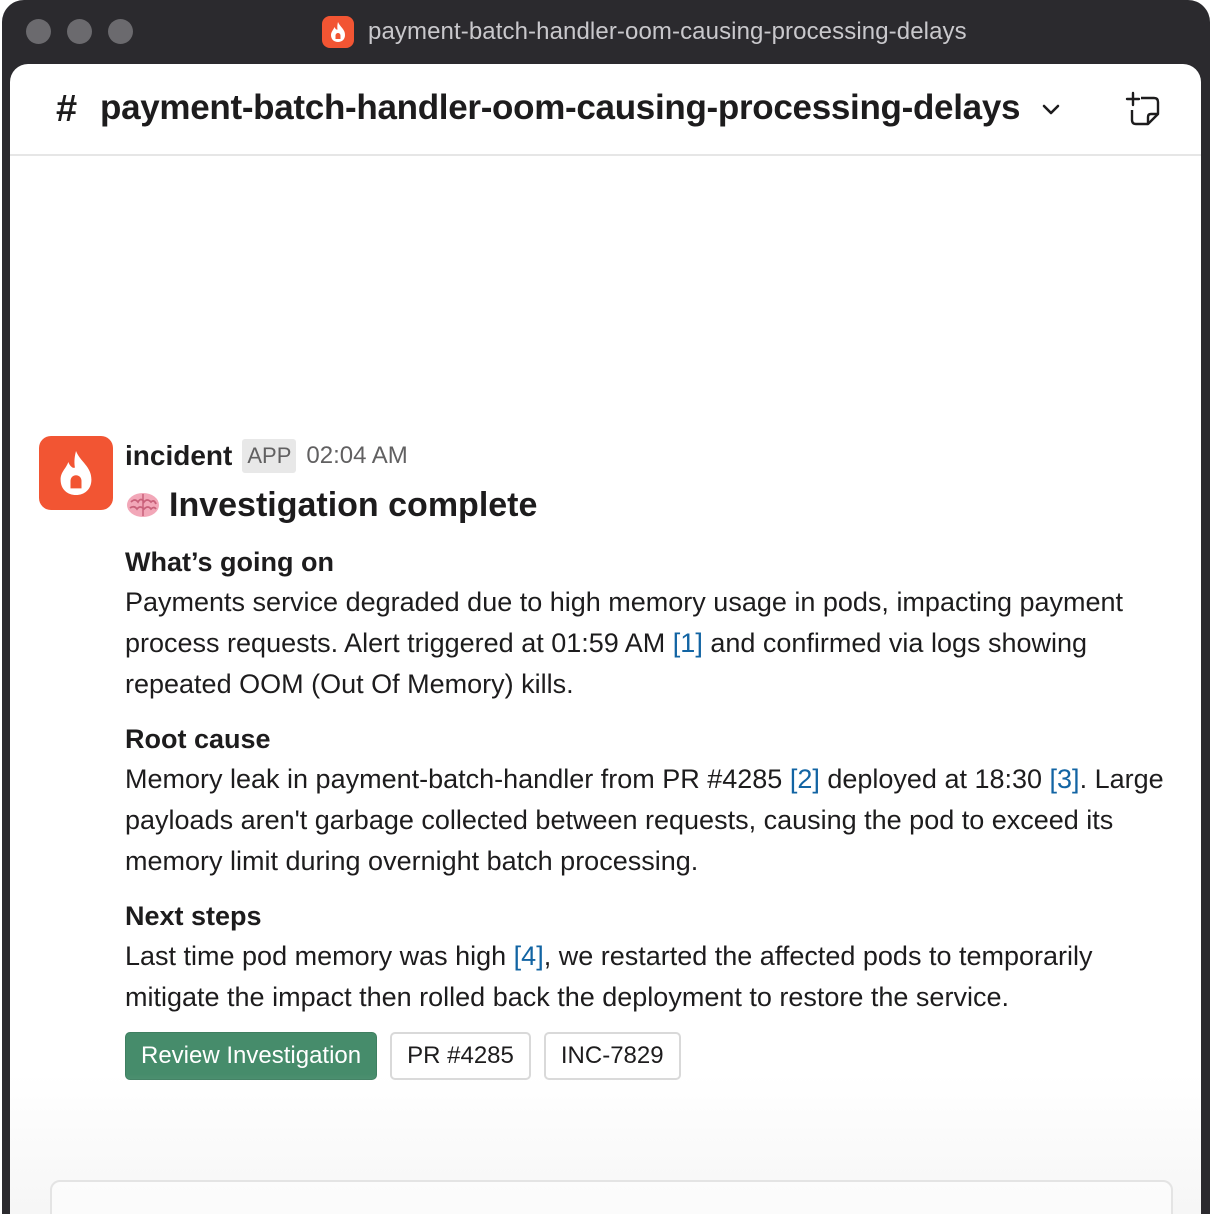 The image size is (1212, 1214). Describe the element at coordinates (178, 456) in the screenshot. I see `sender-name: incident` at that location.